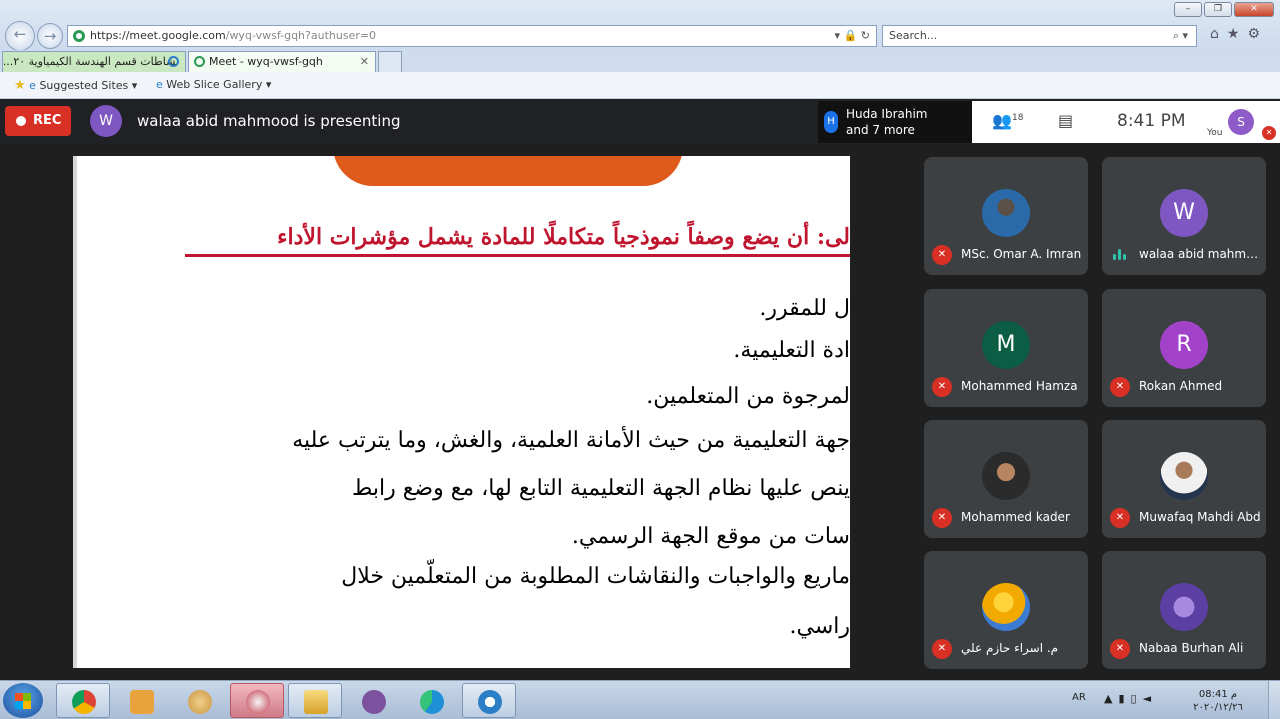 The width and height of the screenshot is (1280, 719). I want to click on participant-tile: ✕ Nabaa Burhan Ali, so click(1184, 610).